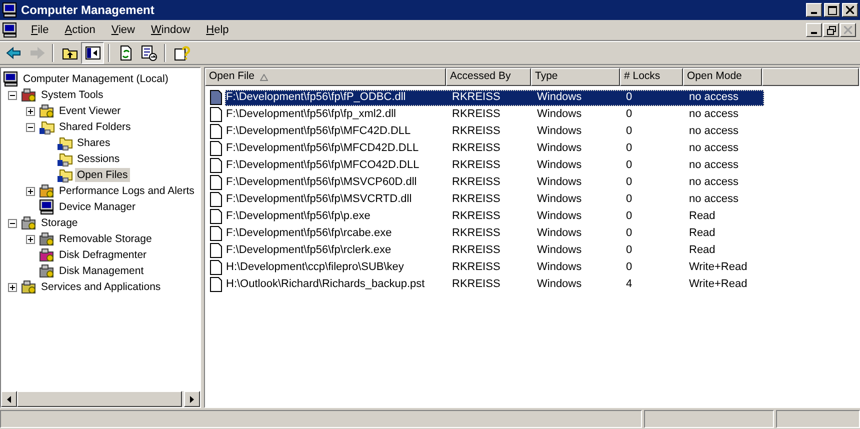 The width and height of the screenshot is (860, 429). Describe the element at coordinates (488, 77) in the screenshot. I see `column-header: Accessed By` at that location.